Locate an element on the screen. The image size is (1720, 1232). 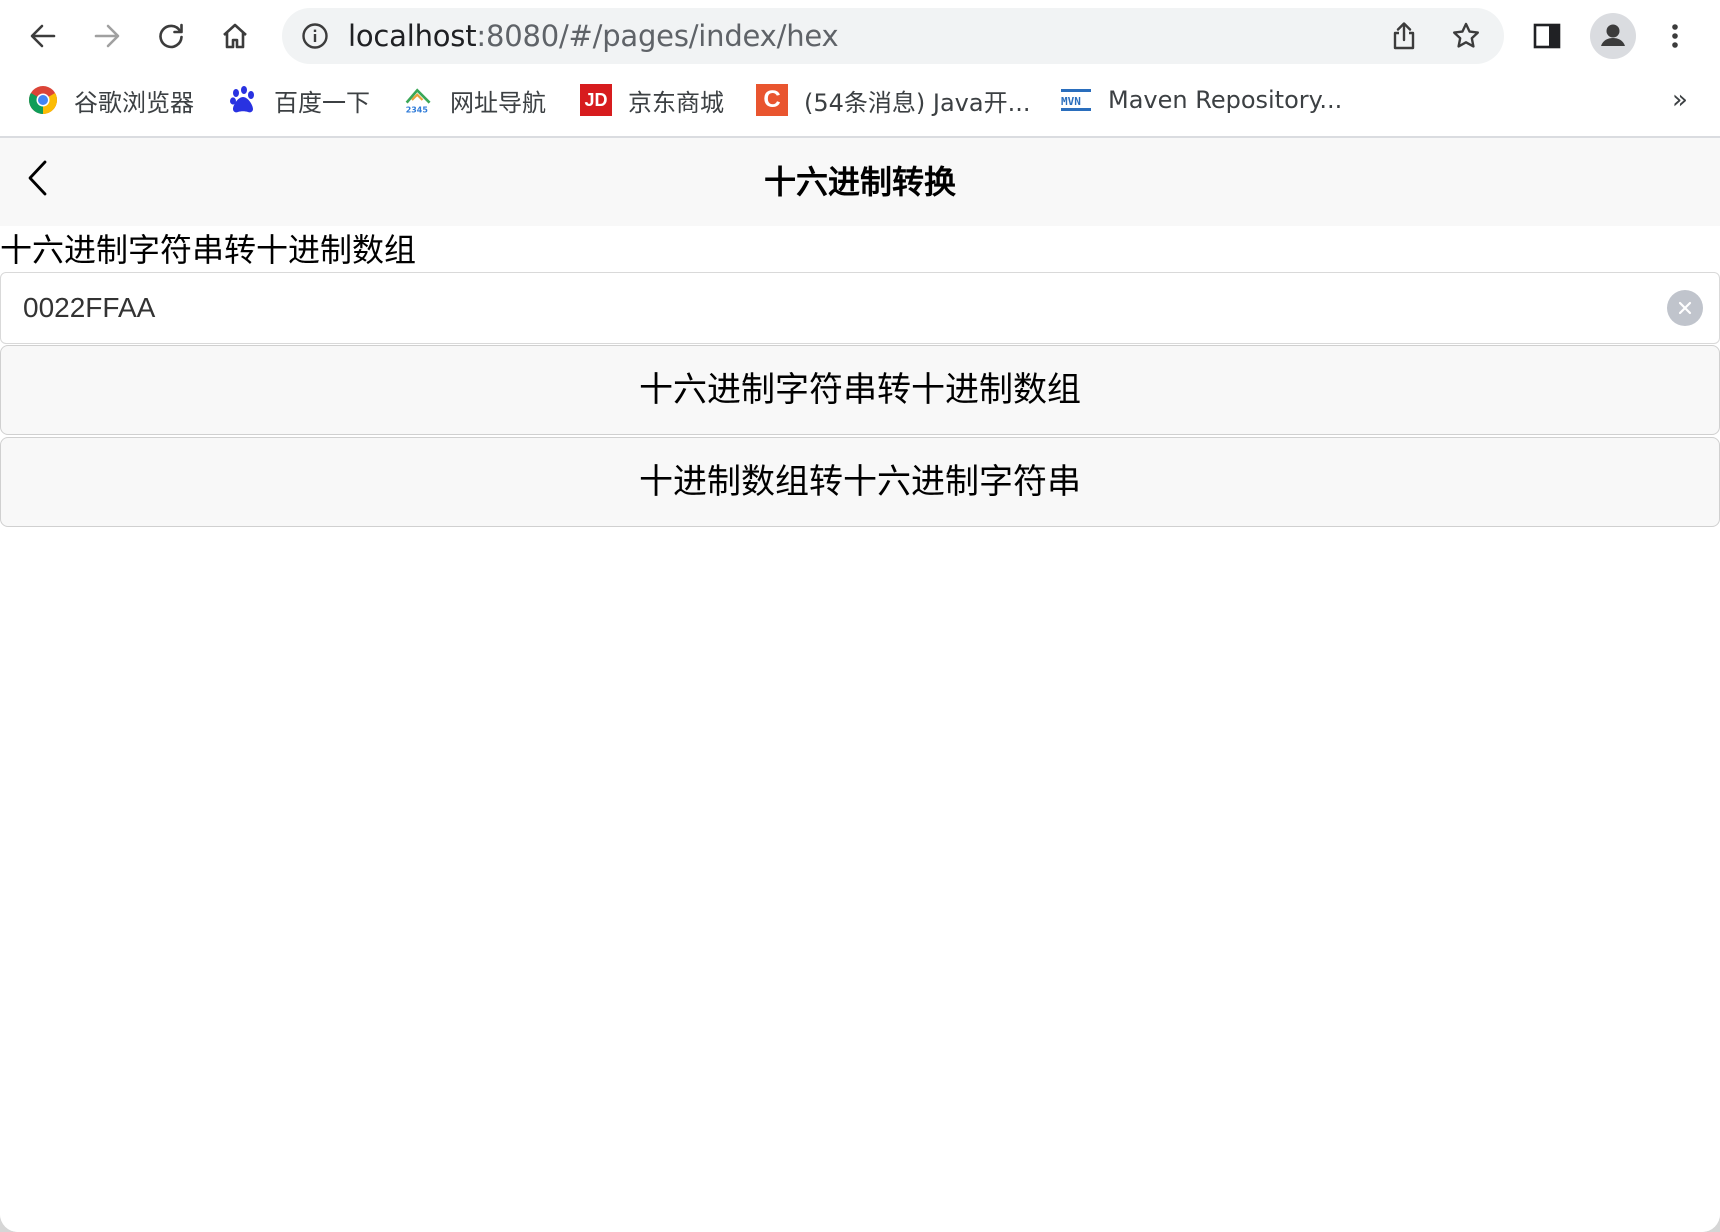
baidu-paw-icon is located at coordinates (243, 100).